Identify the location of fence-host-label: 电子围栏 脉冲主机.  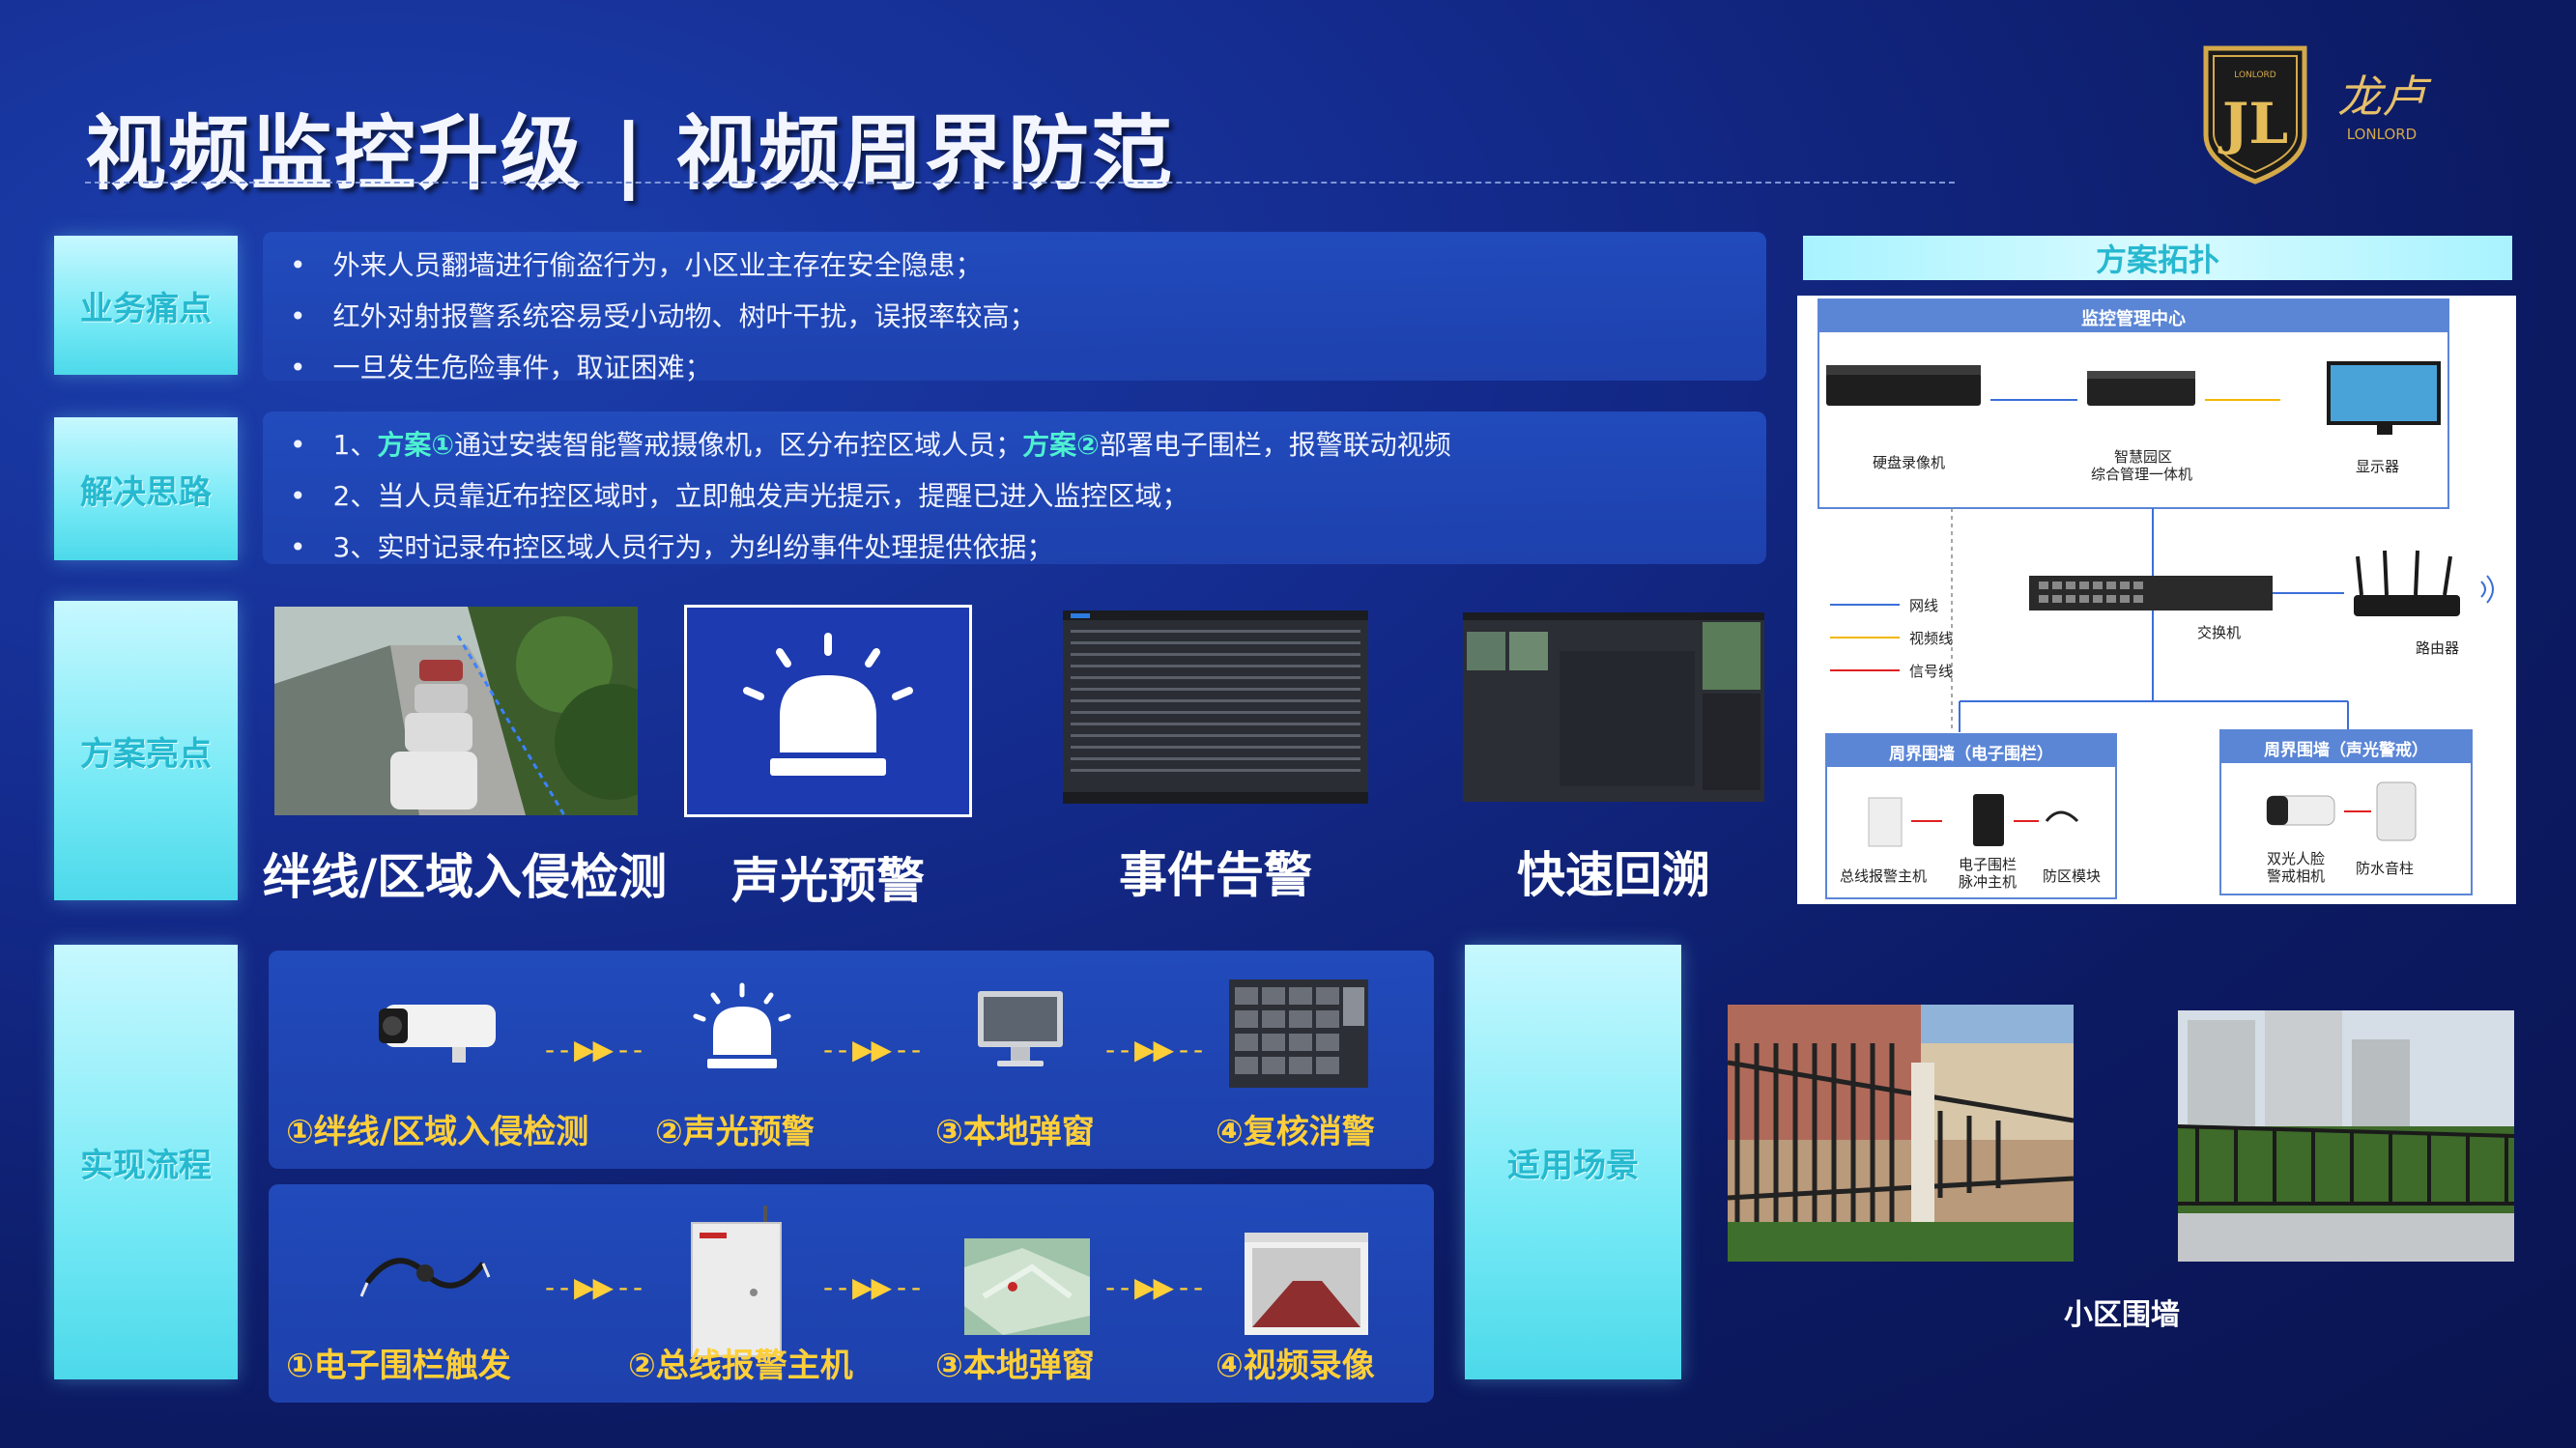
(1988, 873).